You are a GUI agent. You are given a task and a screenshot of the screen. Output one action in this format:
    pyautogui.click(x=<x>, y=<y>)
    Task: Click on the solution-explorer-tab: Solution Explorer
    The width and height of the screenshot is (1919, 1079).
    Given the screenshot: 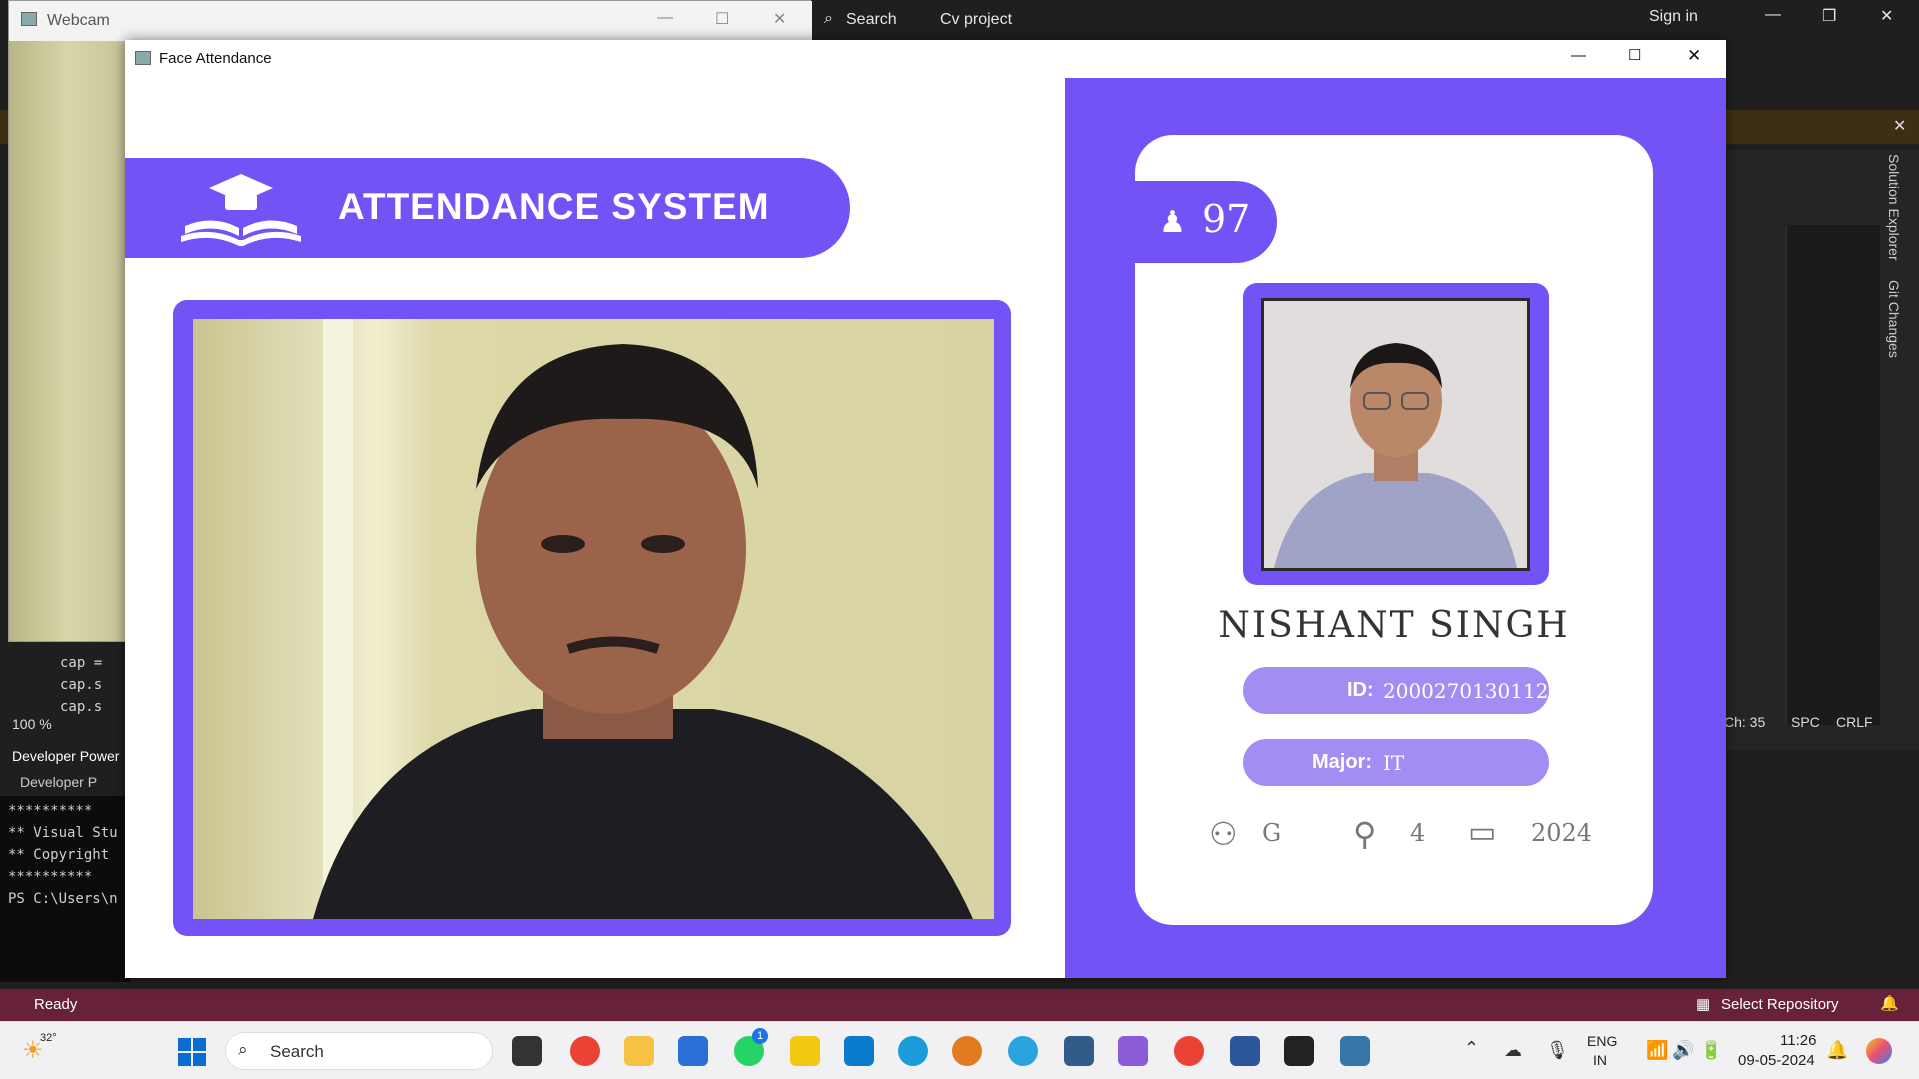 What is the action you would take?
    pyautogui.click(x=1893, y=207)
    